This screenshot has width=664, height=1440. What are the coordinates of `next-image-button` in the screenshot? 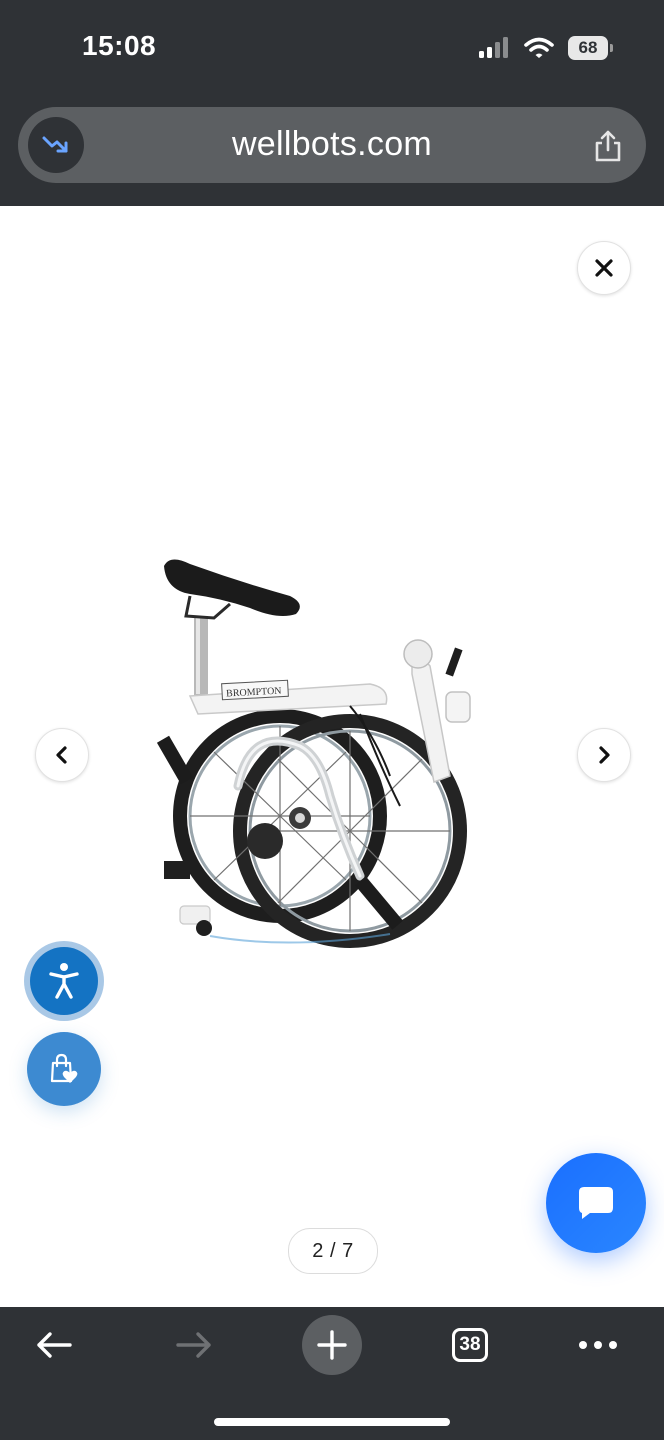 It's located at (604, 755).